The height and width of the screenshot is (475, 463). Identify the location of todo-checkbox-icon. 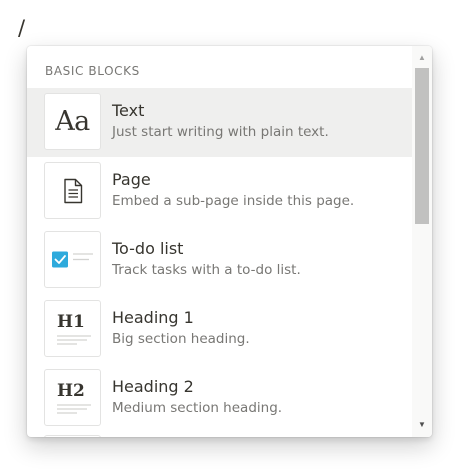
(72, 259).